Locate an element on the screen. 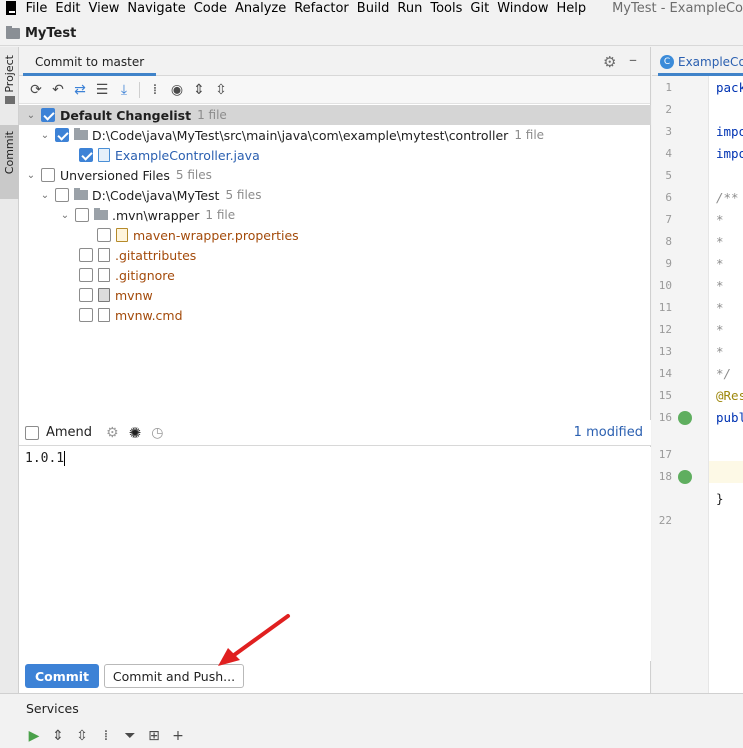 The width and height of the screenshot is (743, 748). commit-button: Commit is located at coordinates (62, 676).